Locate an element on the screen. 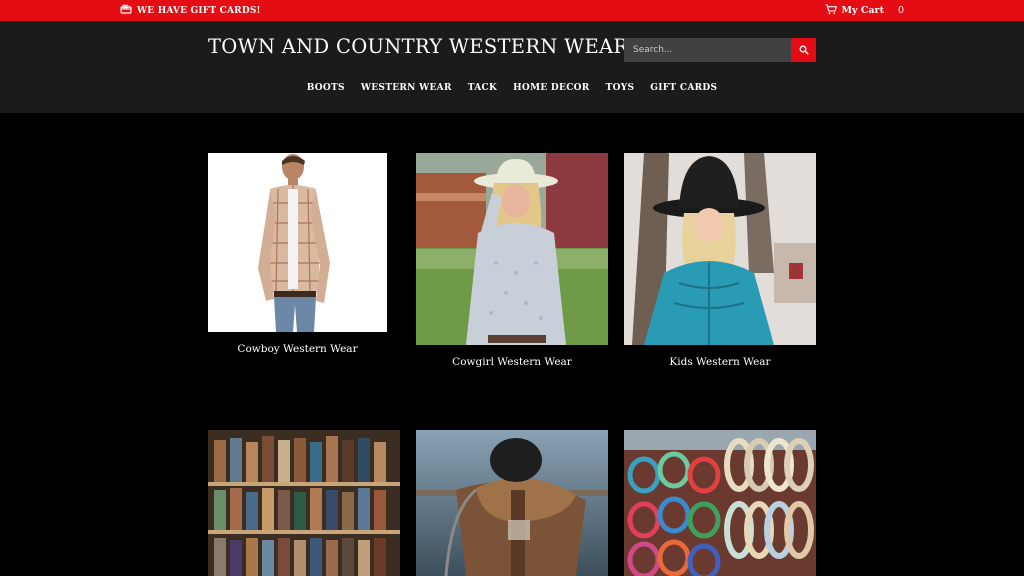 Image resolution: width=1024 pixels, height=576 pixels. collection-tile-kids: Kids Western Wear is located at coordinates (720, 264).